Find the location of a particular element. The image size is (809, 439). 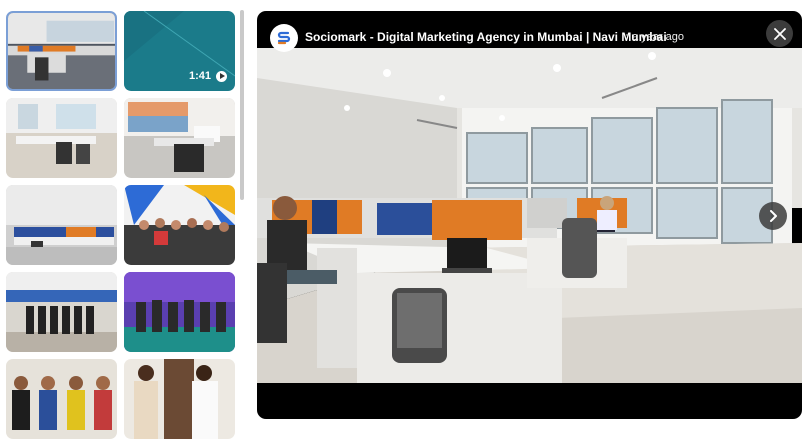

close-icon is located at coordinates (779, 33).